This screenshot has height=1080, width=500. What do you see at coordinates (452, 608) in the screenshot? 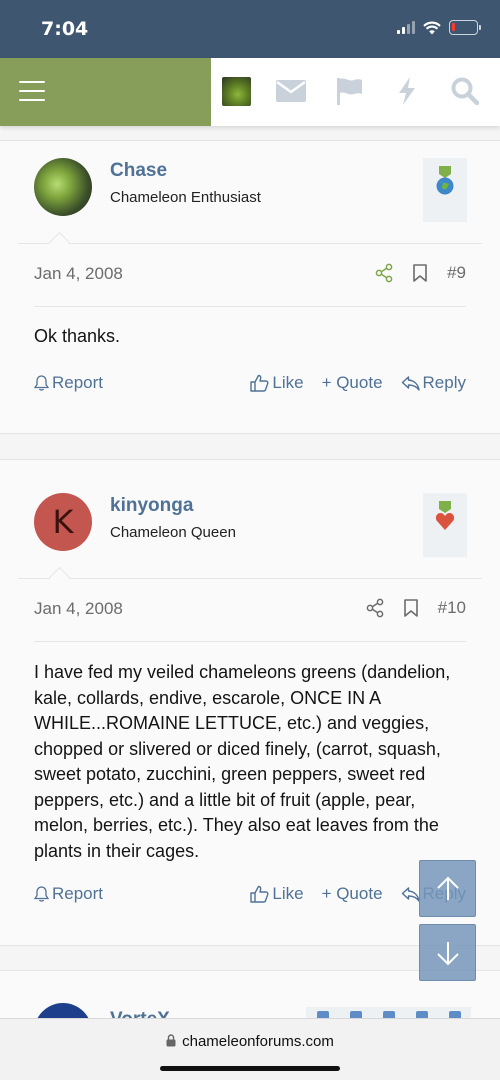
I see `post-number: #10` at bounding box center [452, 608].